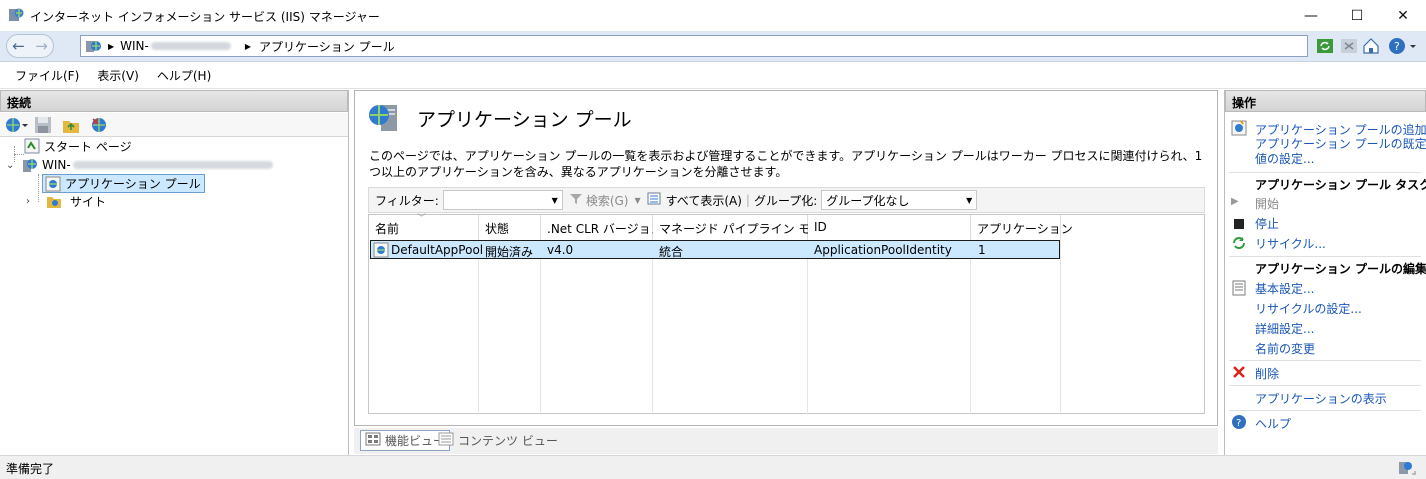 The width and height of the screenshot is (1426, 479). What do you see at coordinates (1022, 227) in the screenshot?
I see `column-header-applications: アプリケーション` at bounding box center [1022, 227].